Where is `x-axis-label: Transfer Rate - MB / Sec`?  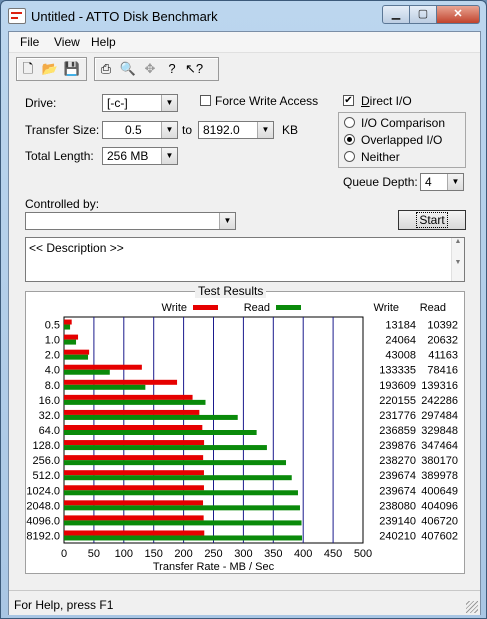
x-axis-label: Transfer Rate - MB / Sec is located at coordinates (214, 567).